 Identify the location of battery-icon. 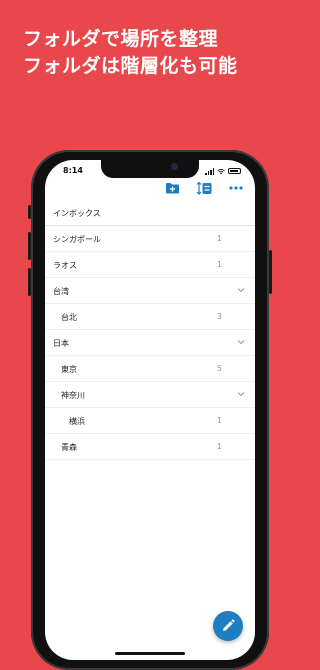
(234, 171).